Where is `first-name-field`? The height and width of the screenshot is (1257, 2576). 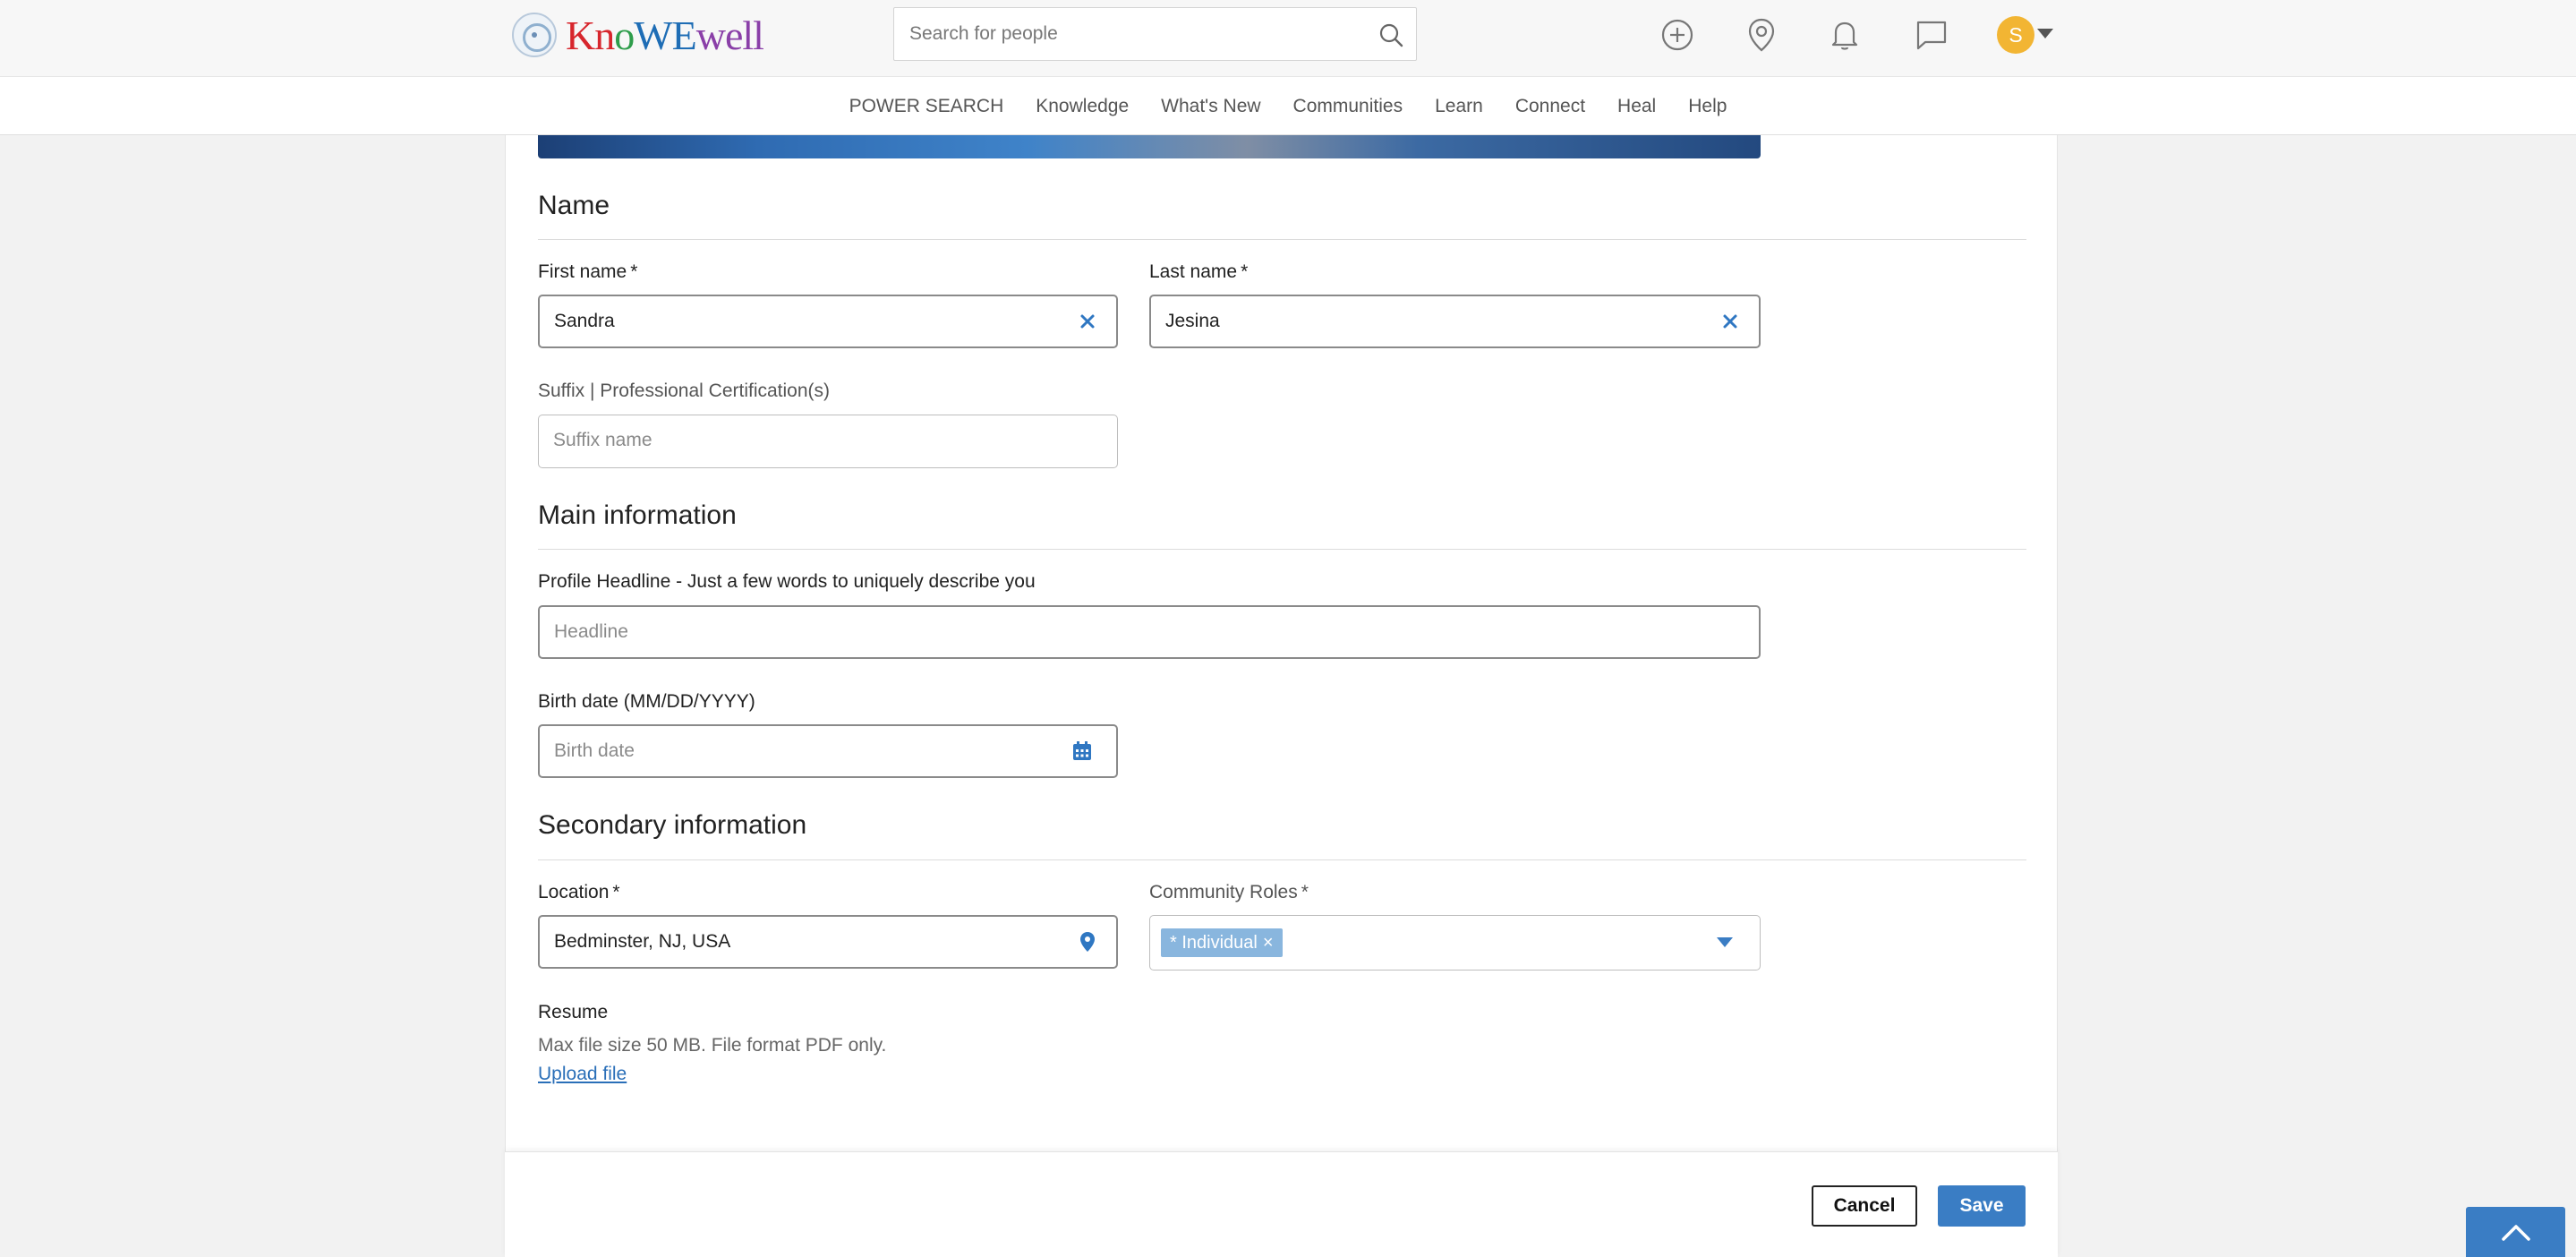
first-name-field is located at coordinates (828, 322).